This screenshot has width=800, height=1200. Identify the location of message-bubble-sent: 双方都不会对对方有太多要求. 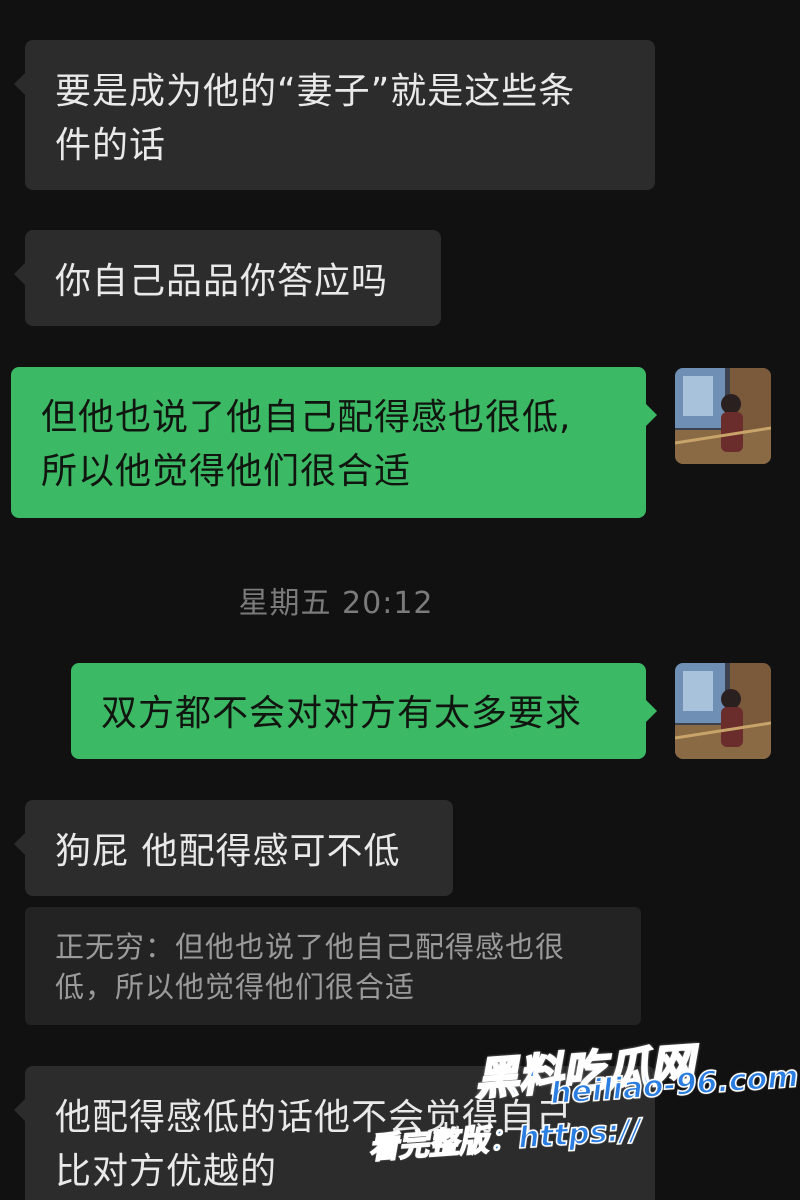
(364, 711).